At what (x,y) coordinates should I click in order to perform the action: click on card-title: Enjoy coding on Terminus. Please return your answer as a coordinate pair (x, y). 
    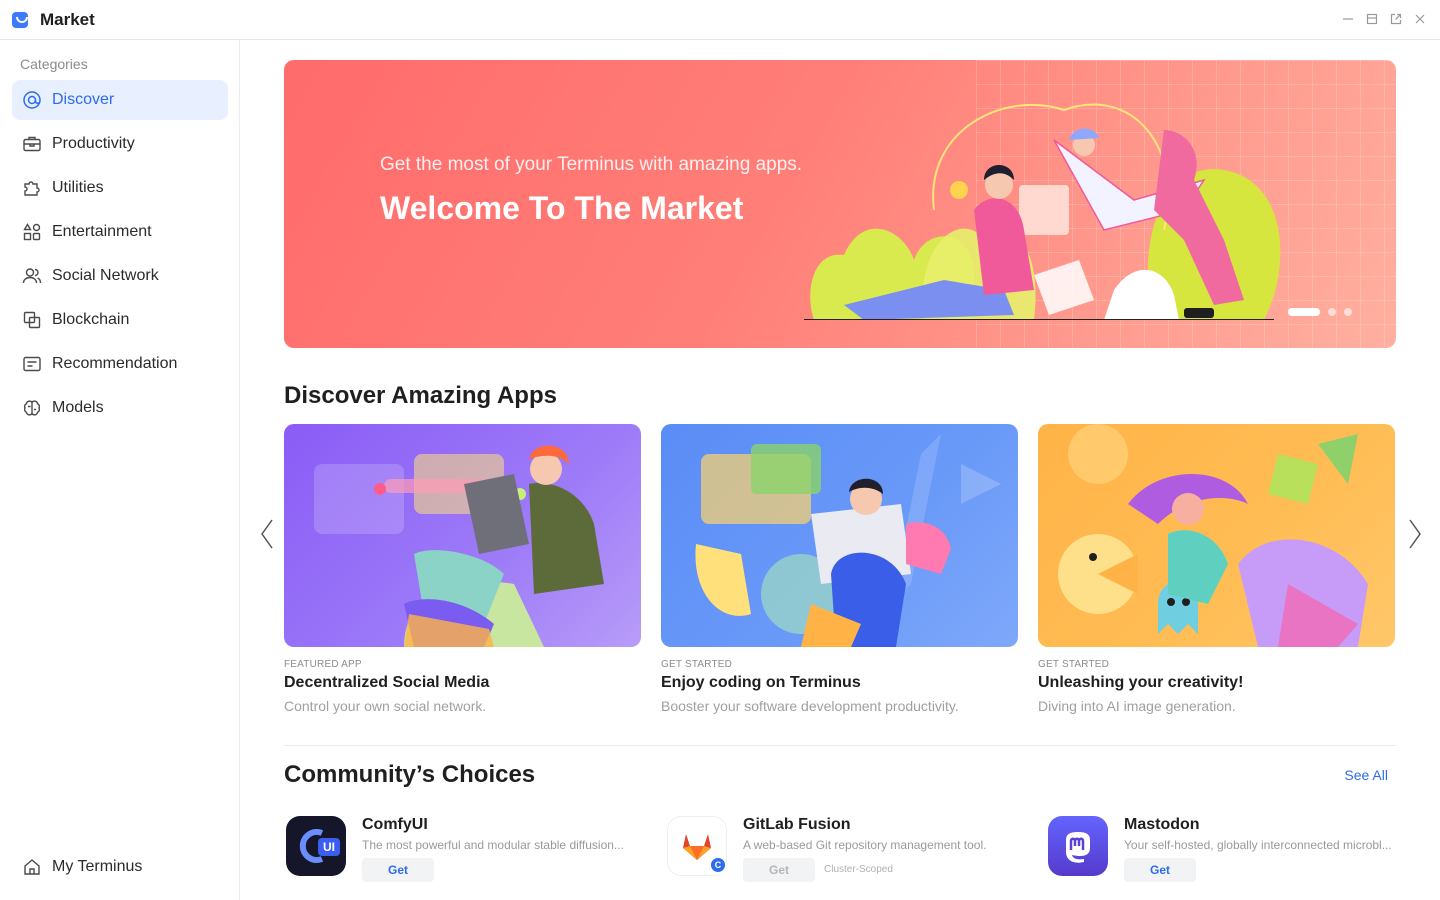
    Looking at the image, I should click on (761, 682).